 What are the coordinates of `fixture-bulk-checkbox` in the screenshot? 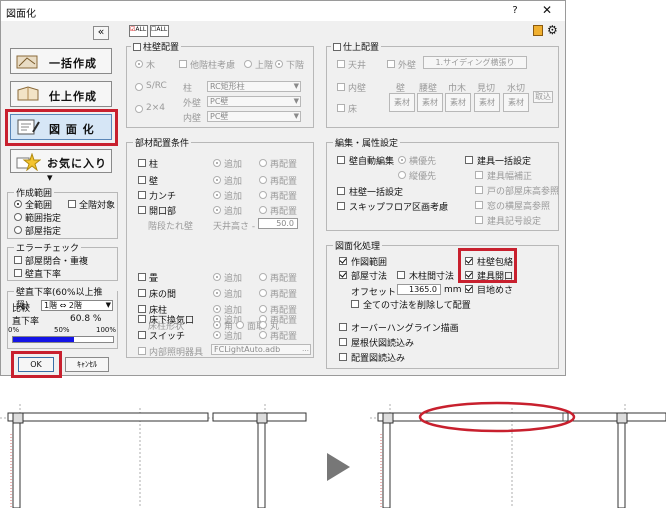 It's located at (469, 160).